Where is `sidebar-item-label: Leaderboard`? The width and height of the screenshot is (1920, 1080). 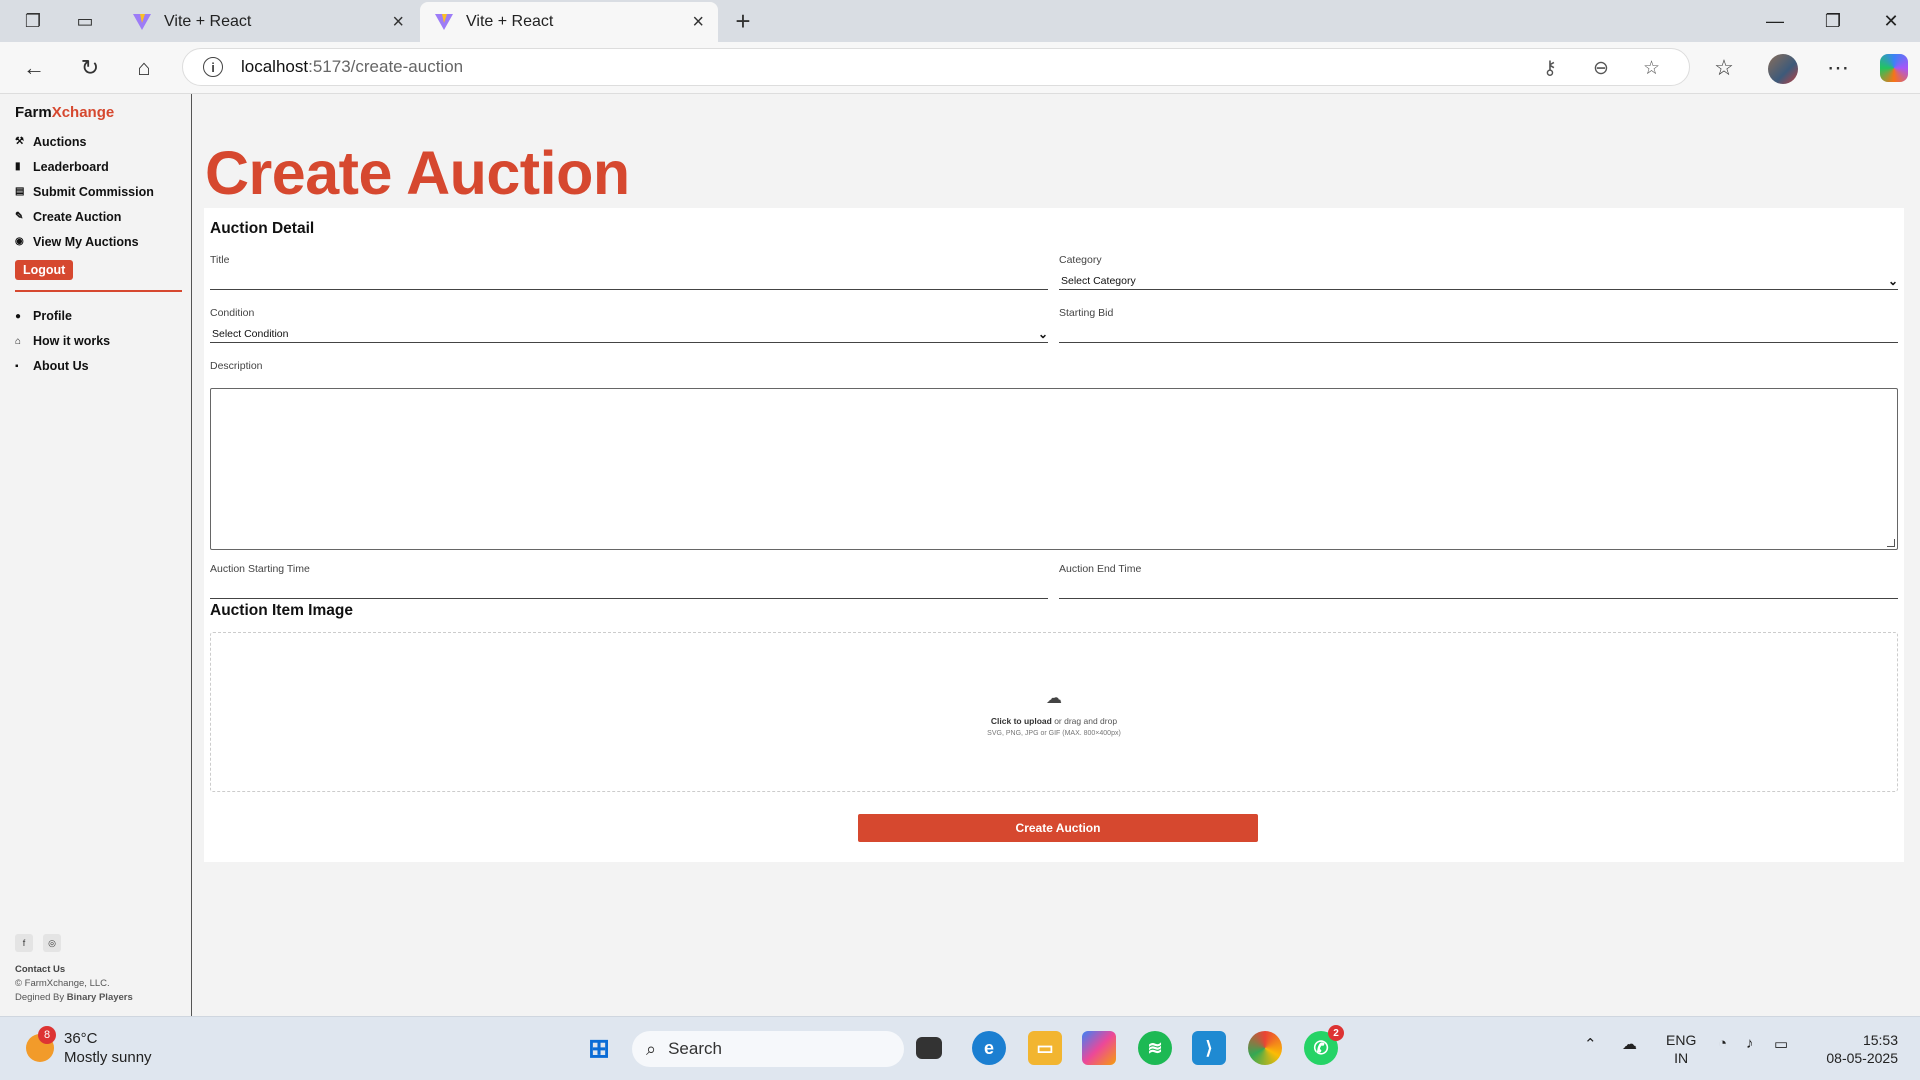 sidebar-item-label: Leaderboard is located at coordinates (71, 166).